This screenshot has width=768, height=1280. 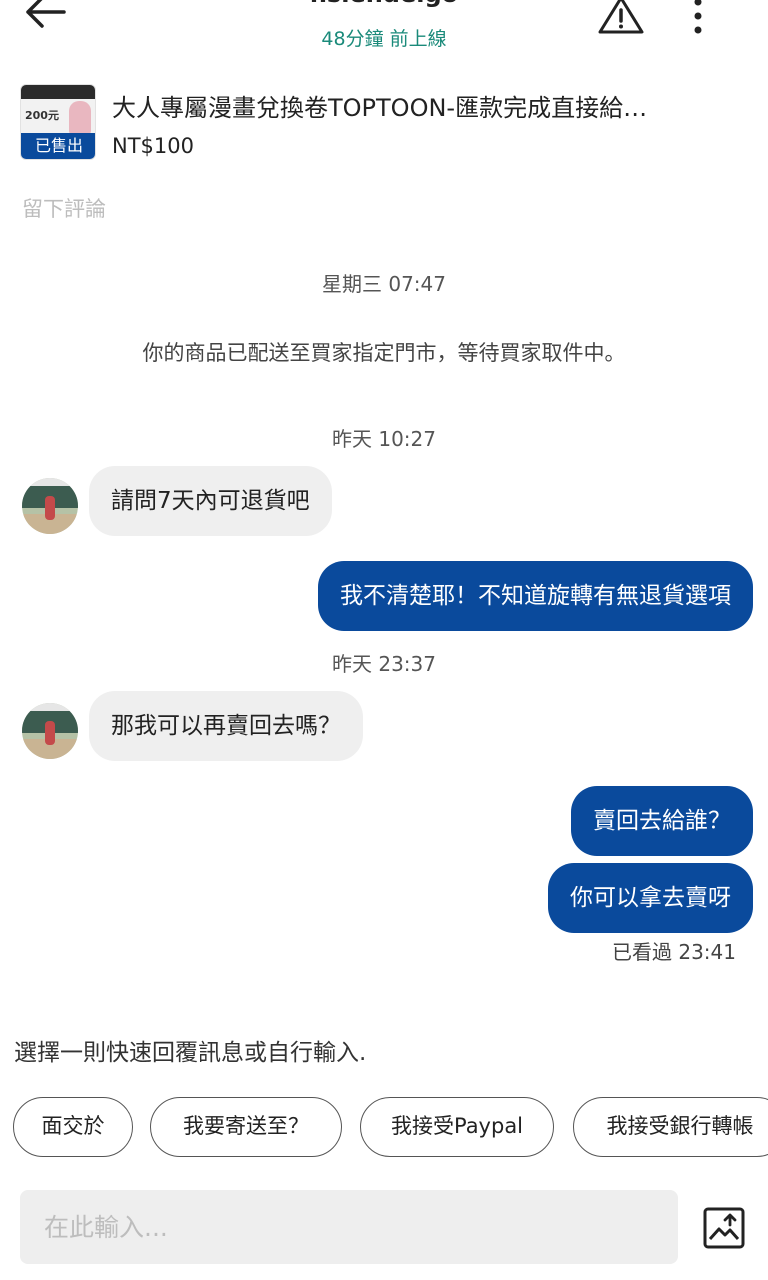 What do you see at coordinates (384, 284) in the screenshot?
I see `message-timestamp: 星期三 07:47` at bounding box center [384, 284].